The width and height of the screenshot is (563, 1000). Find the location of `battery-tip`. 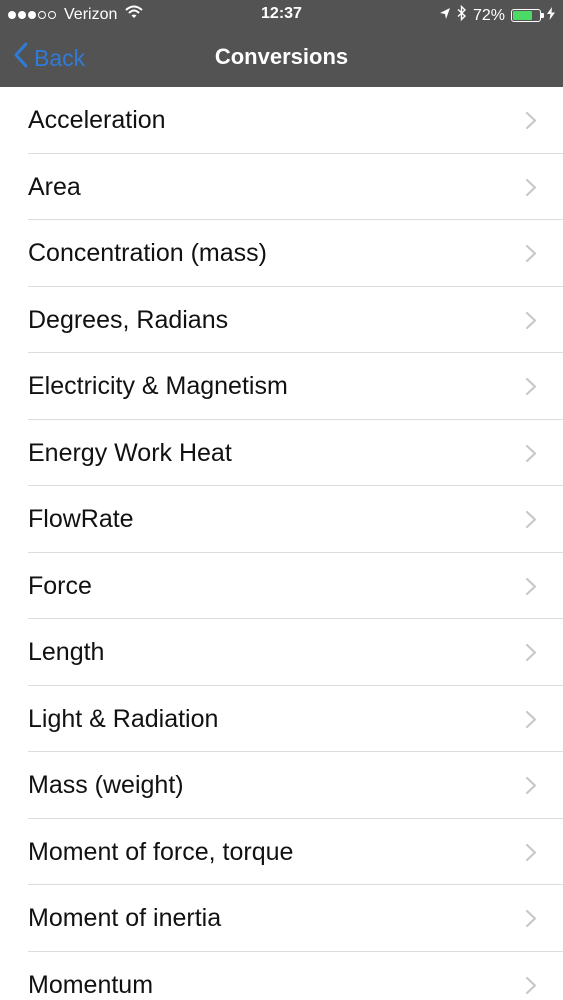

battery-tip is located at coordinates (542, 15).